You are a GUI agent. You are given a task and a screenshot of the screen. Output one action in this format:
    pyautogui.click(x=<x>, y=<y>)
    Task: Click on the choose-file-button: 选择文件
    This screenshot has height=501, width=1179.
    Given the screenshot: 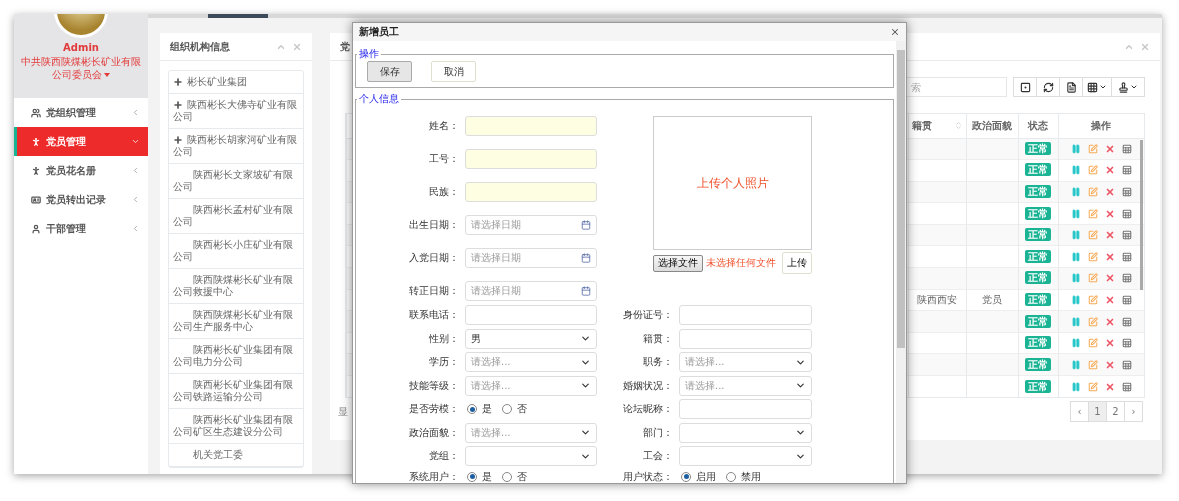 What is the action you would take?
    pyautogui.click(x=678, y=263)
    